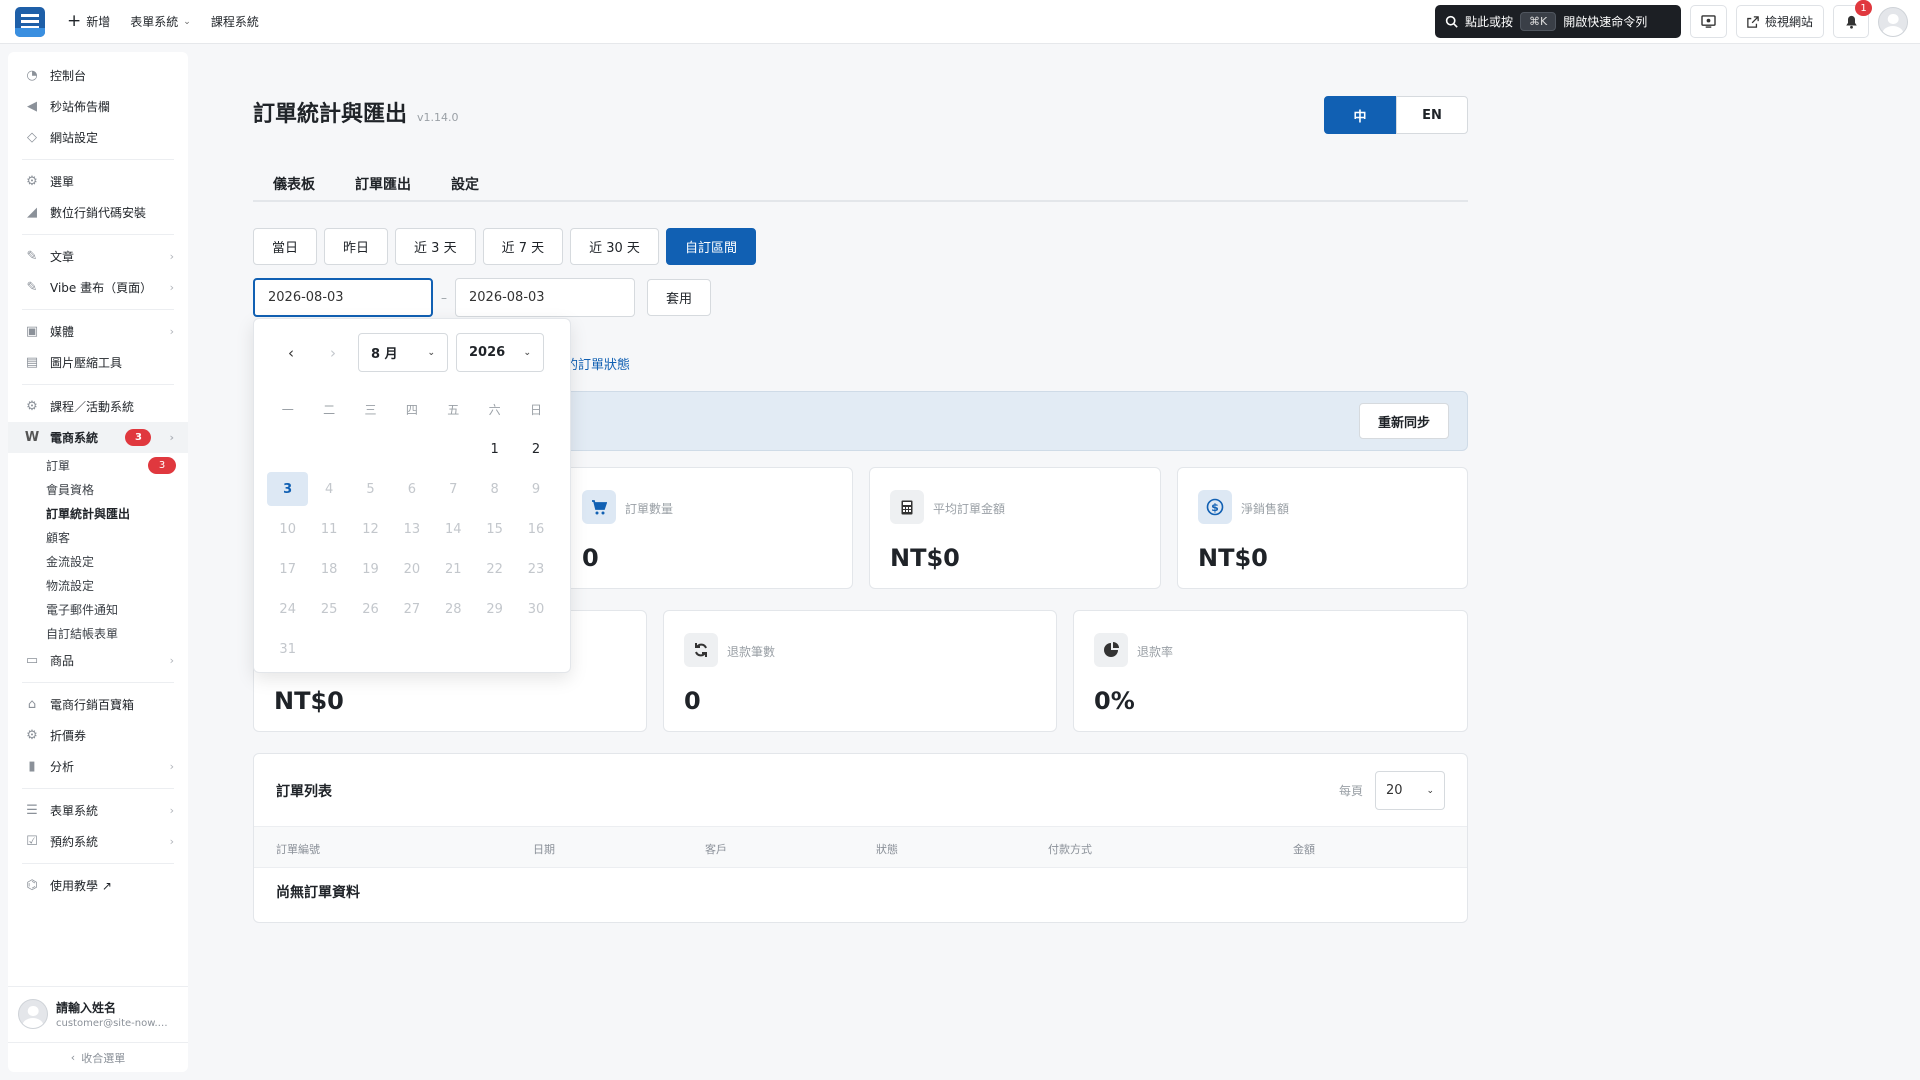 The height and width of the screenshot is (1080, 1920). What do you see at coordinates (235, 21) in the screenshot?
I see `course-system-menu: 課程系統` at bounding box center [235, 21].